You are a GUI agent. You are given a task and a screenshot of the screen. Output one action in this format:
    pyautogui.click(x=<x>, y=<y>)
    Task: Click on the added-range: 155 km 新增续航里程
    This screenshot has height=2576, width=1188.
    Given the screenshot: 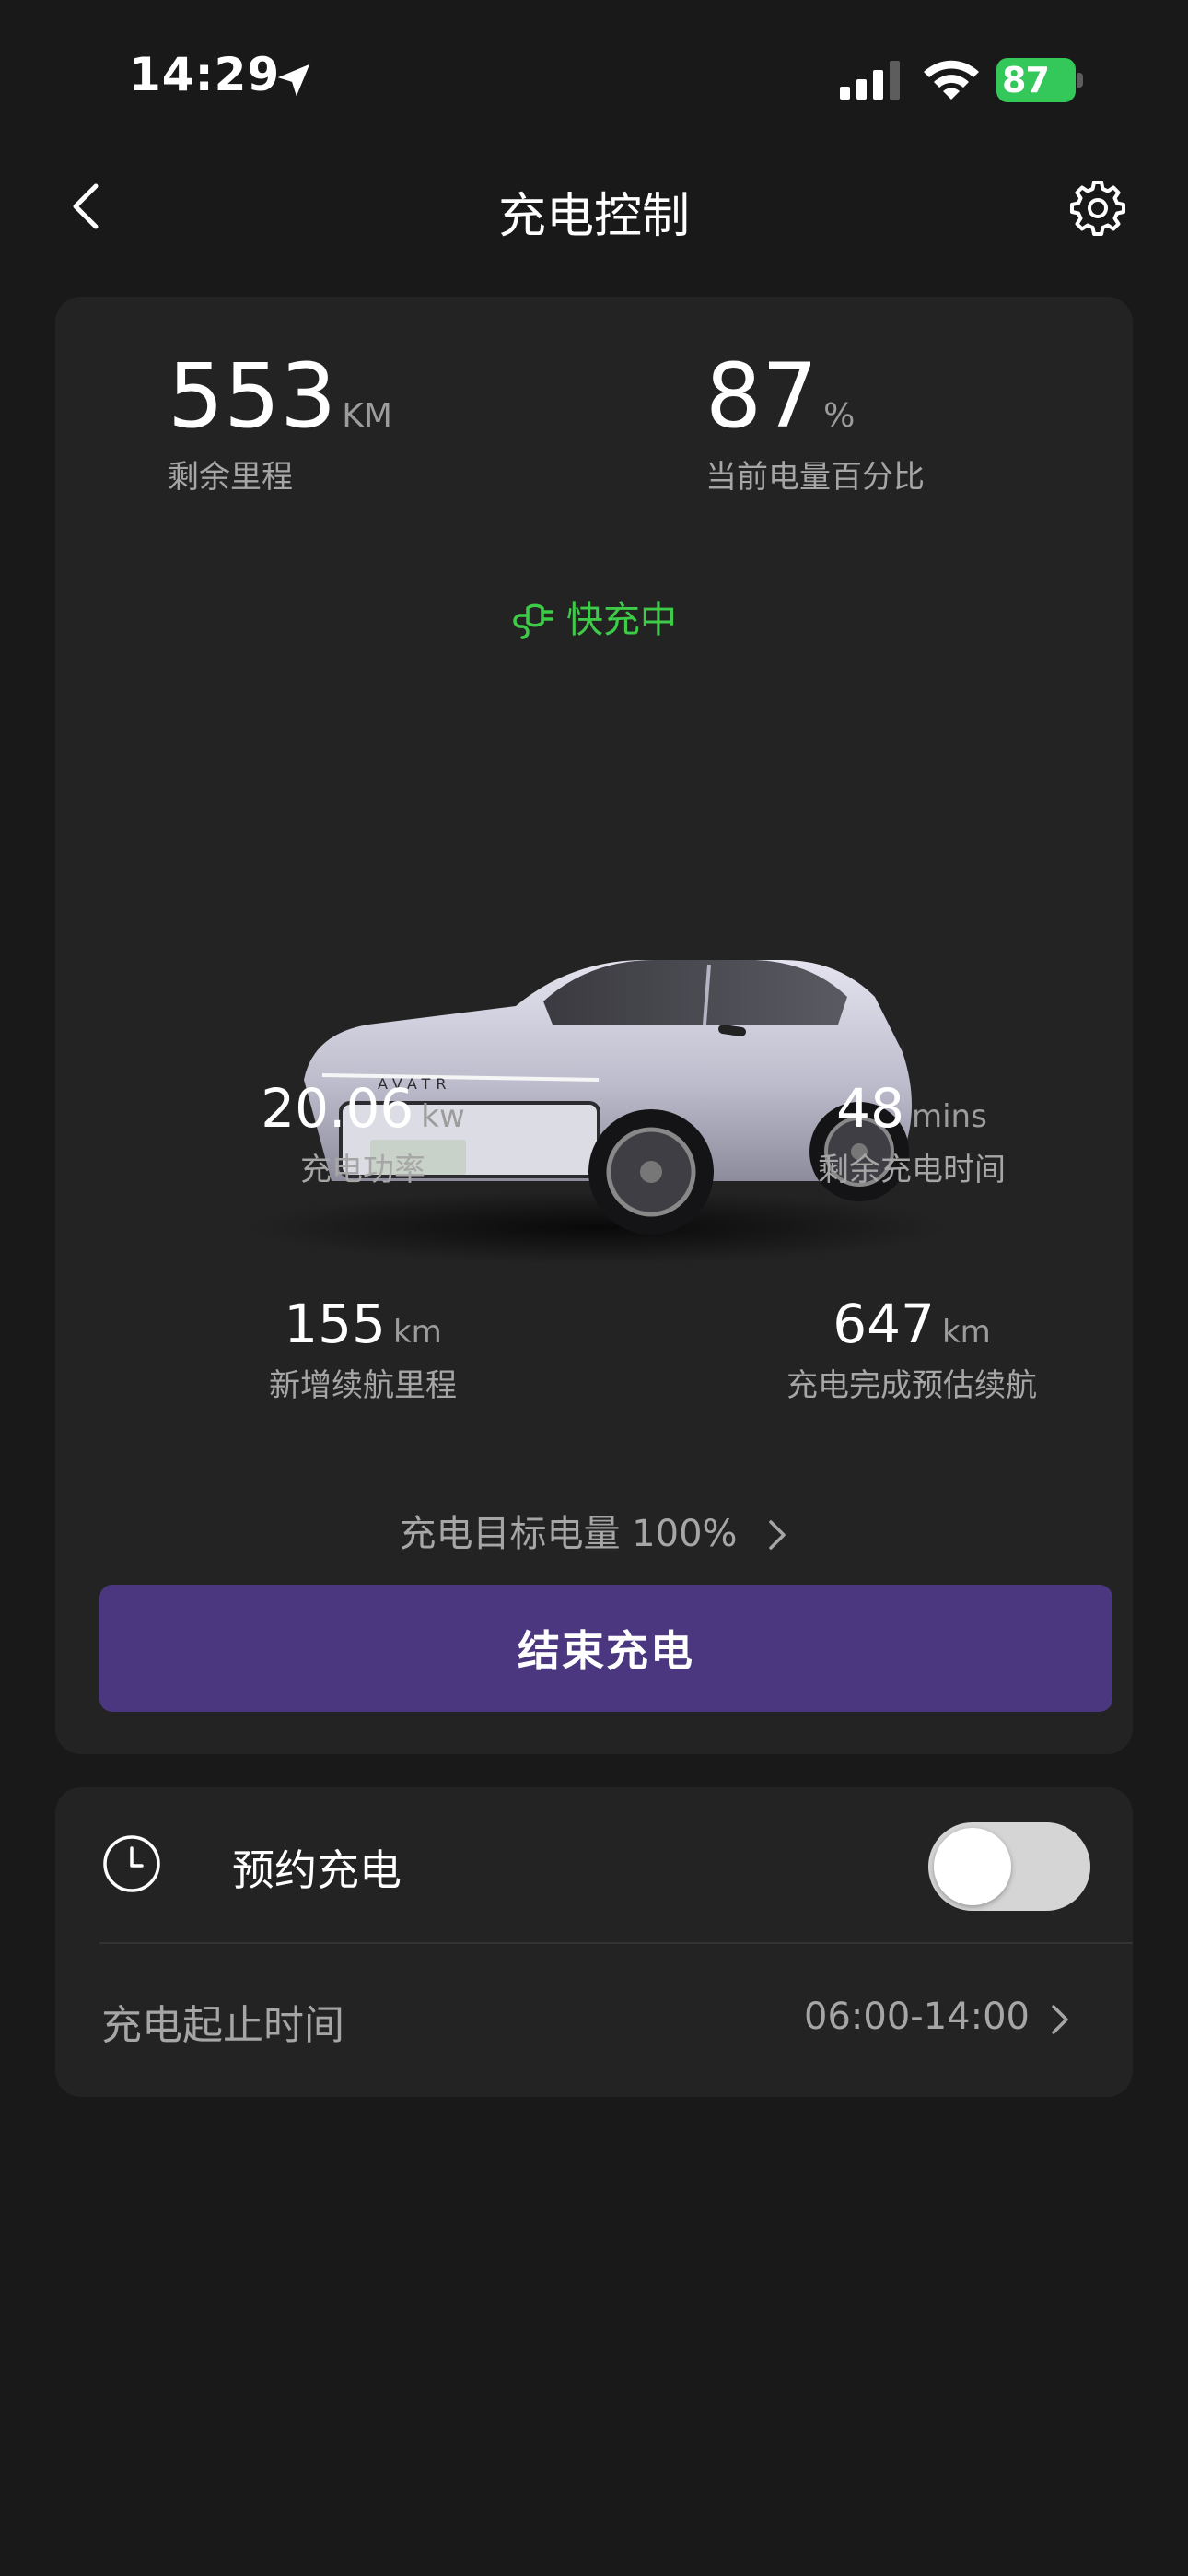 What is the action you would take?
    pyautogui.click(x=363, y=1351)
    